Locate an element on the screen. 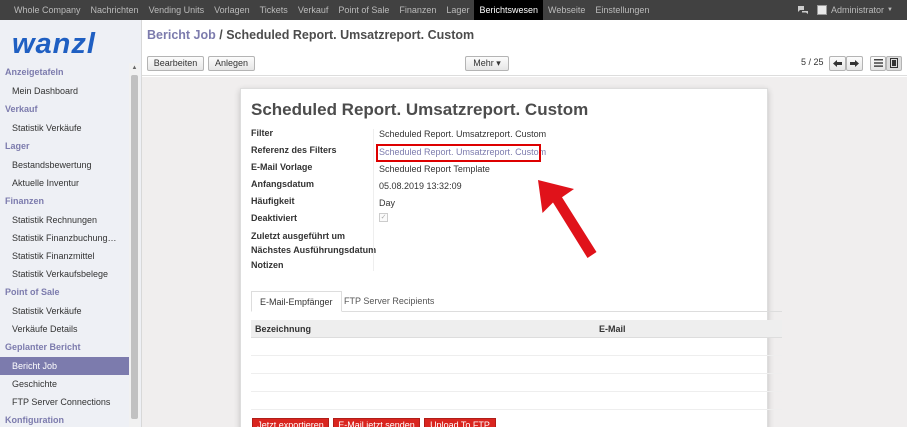  column-header-name: Bezeichnung is located at coordinates (283, 329).